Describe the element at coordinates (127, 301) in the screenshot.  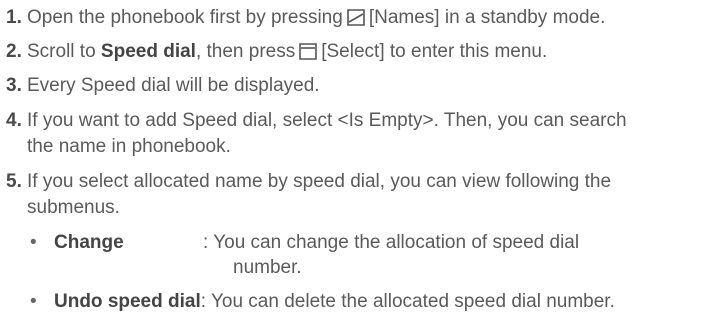
I see `submenu-term: Undo speed dial` at that location.